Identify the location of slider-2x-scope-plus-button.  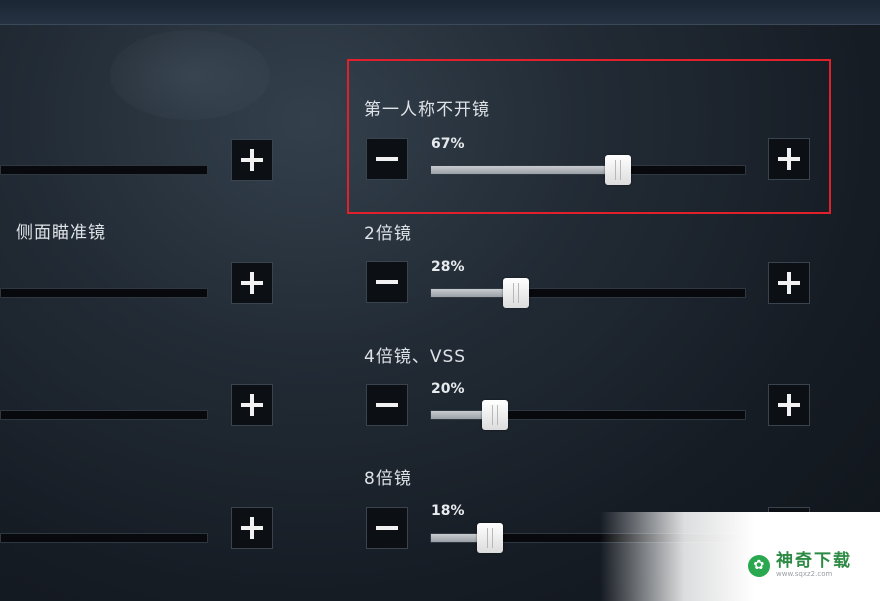
(789, 283).